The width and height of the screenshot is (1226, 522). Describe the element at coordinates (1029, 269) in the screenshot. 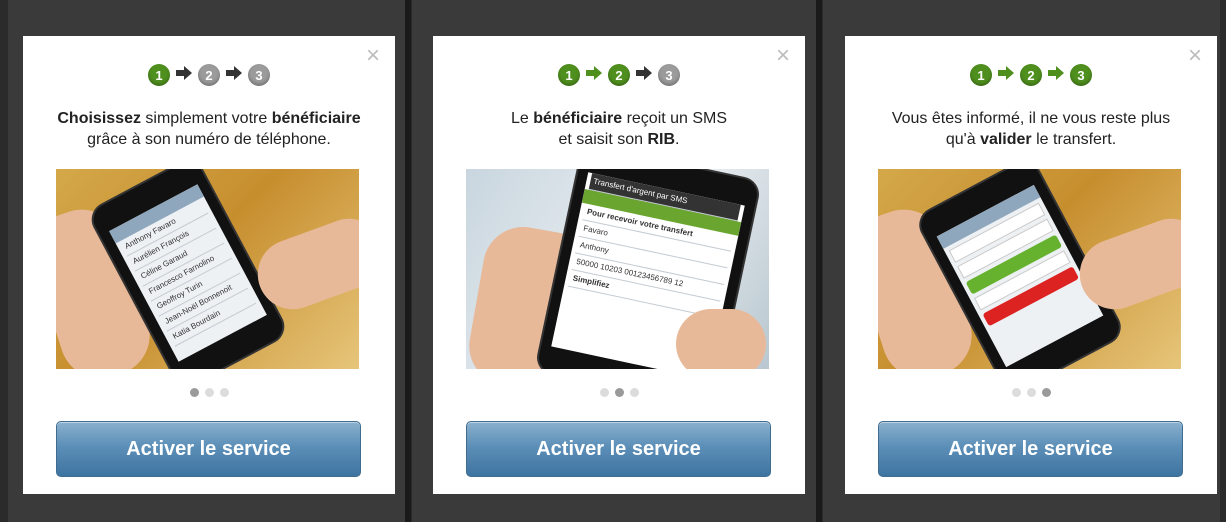

I see `illustration-photo` at that location.